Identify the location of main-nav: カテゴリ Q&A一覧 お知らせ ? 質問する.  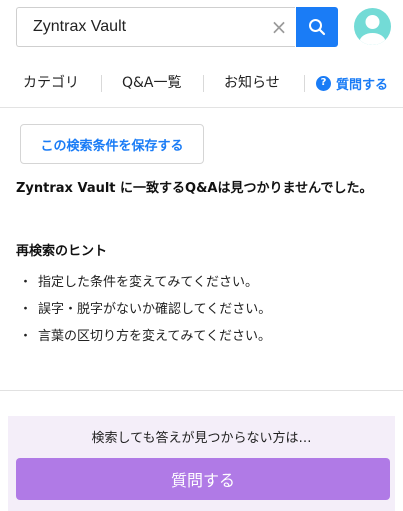
(201, 83).